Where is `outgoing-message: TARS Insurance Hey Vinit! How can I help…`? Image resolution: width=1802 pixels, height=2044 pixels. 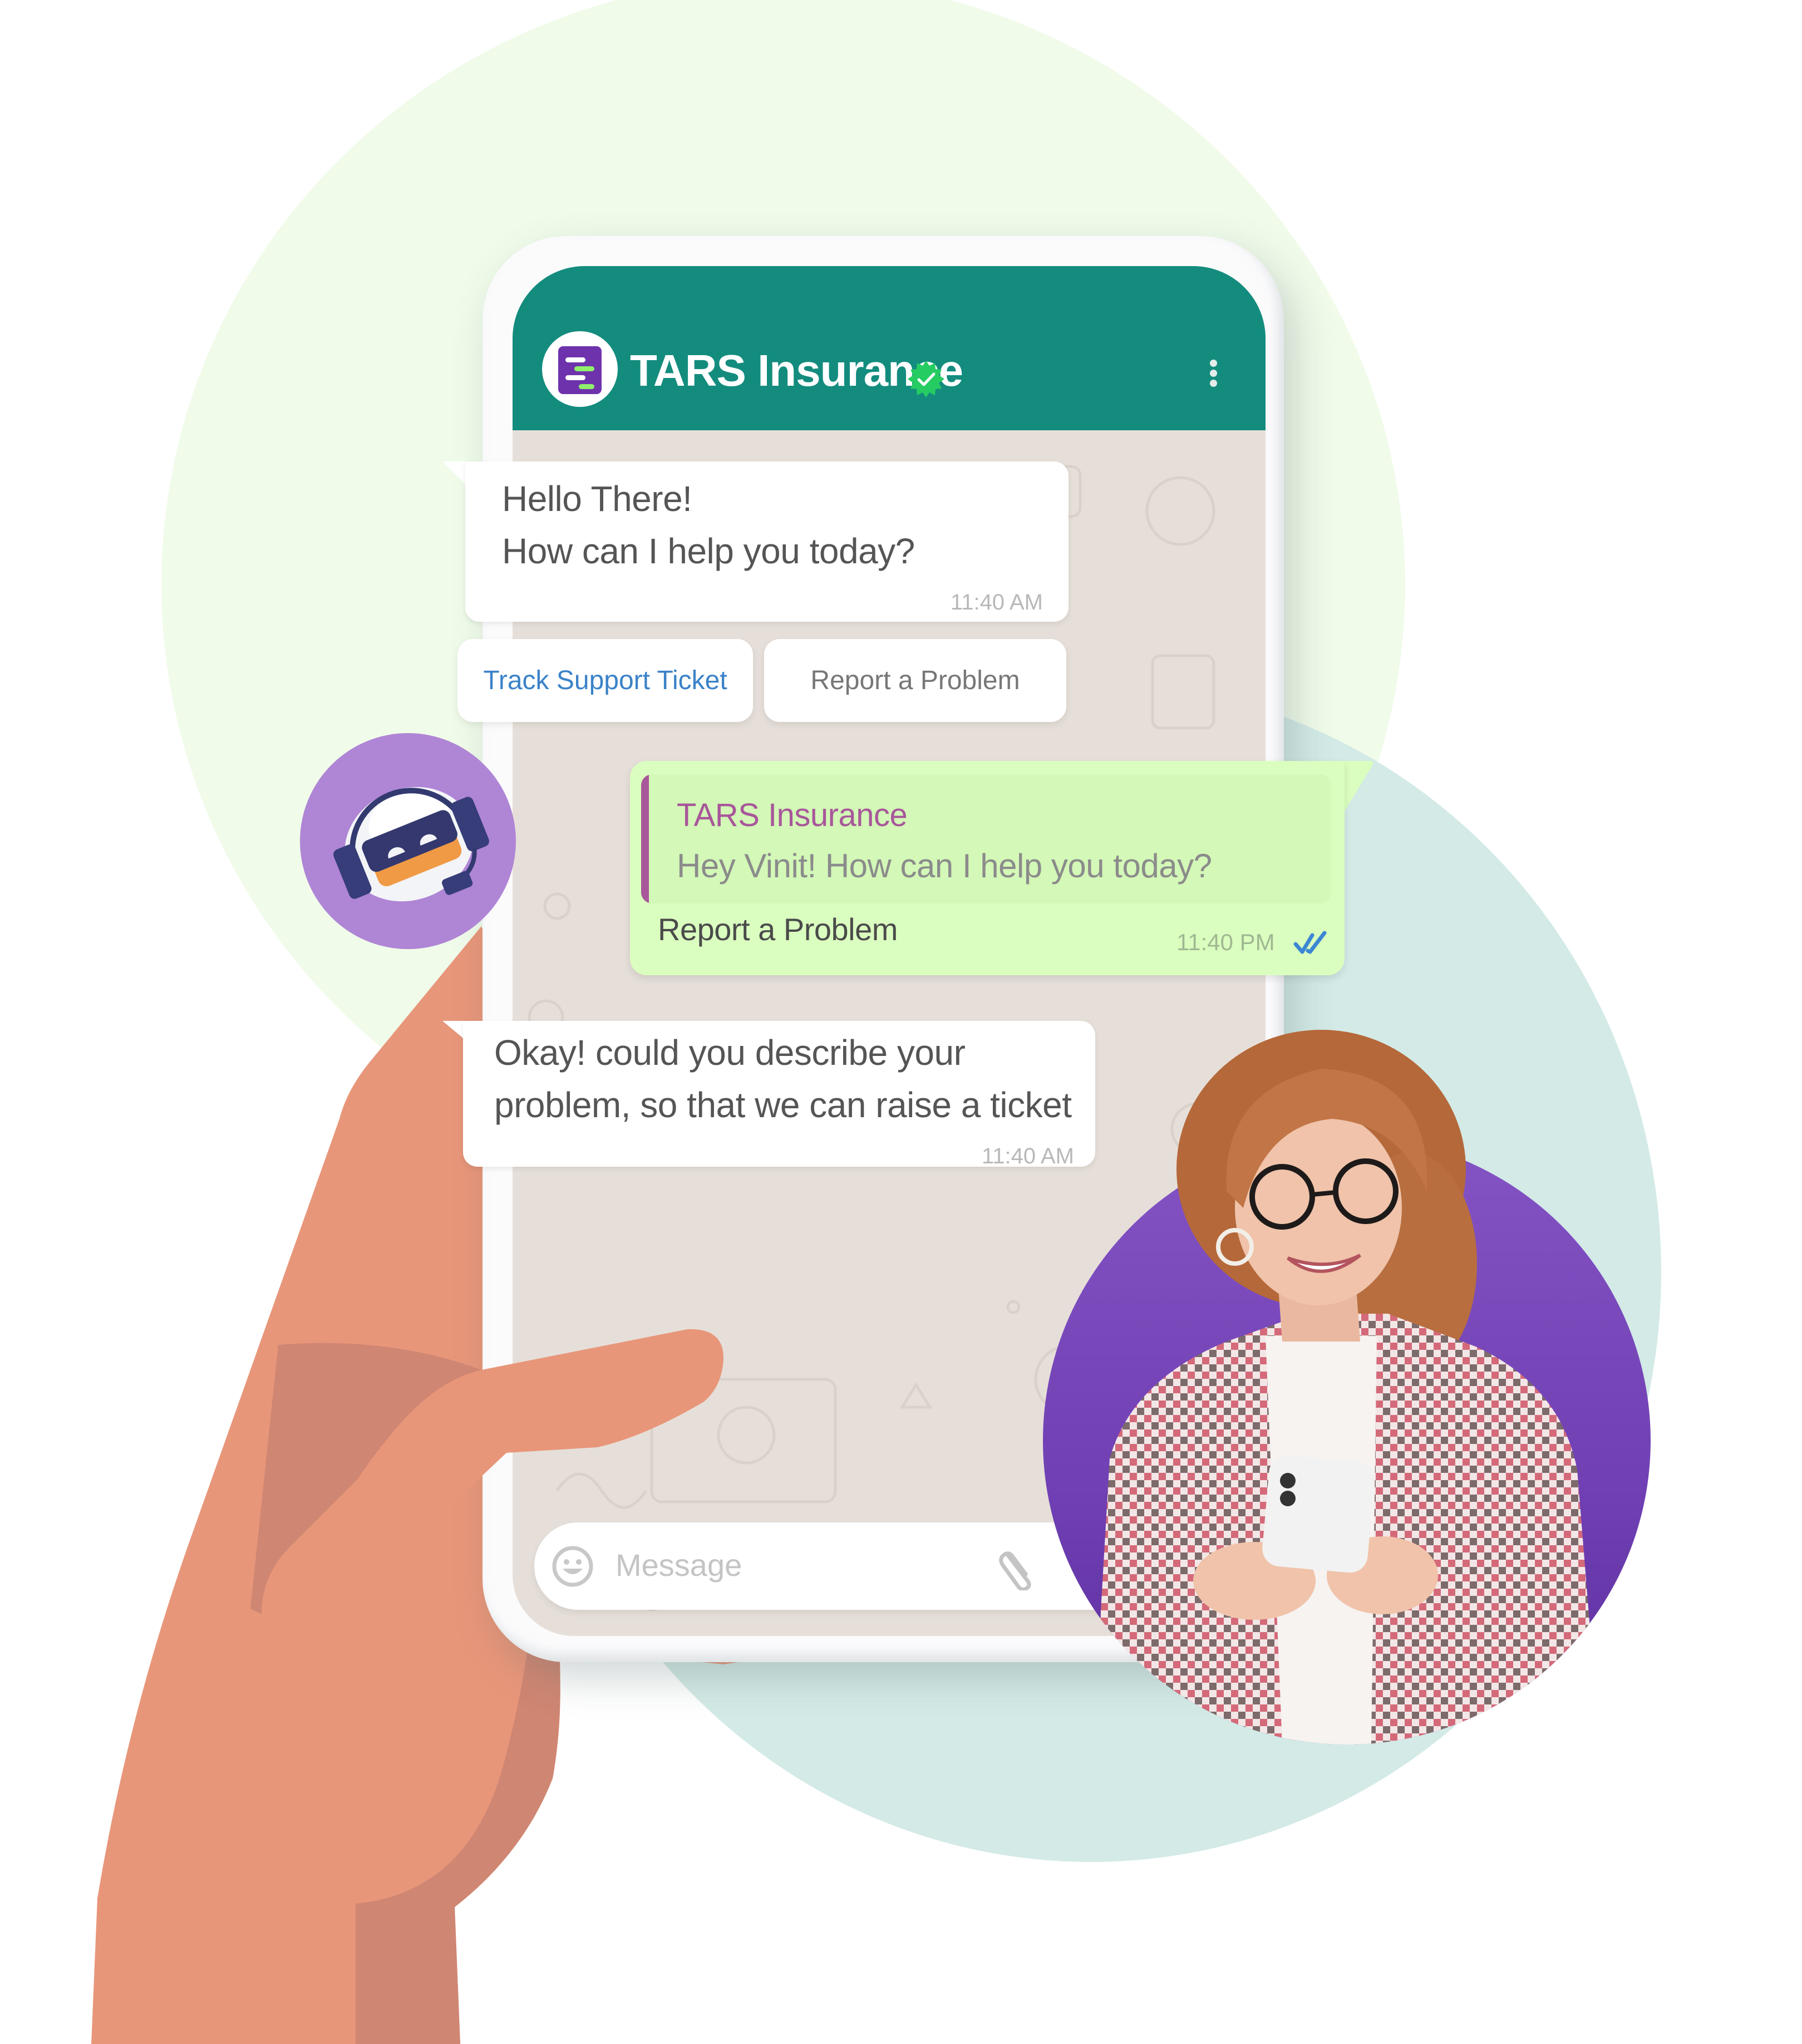
outgoing-message: TARS Insurance Hey Vinit! How can I help… is located at coordinates (988, 868).